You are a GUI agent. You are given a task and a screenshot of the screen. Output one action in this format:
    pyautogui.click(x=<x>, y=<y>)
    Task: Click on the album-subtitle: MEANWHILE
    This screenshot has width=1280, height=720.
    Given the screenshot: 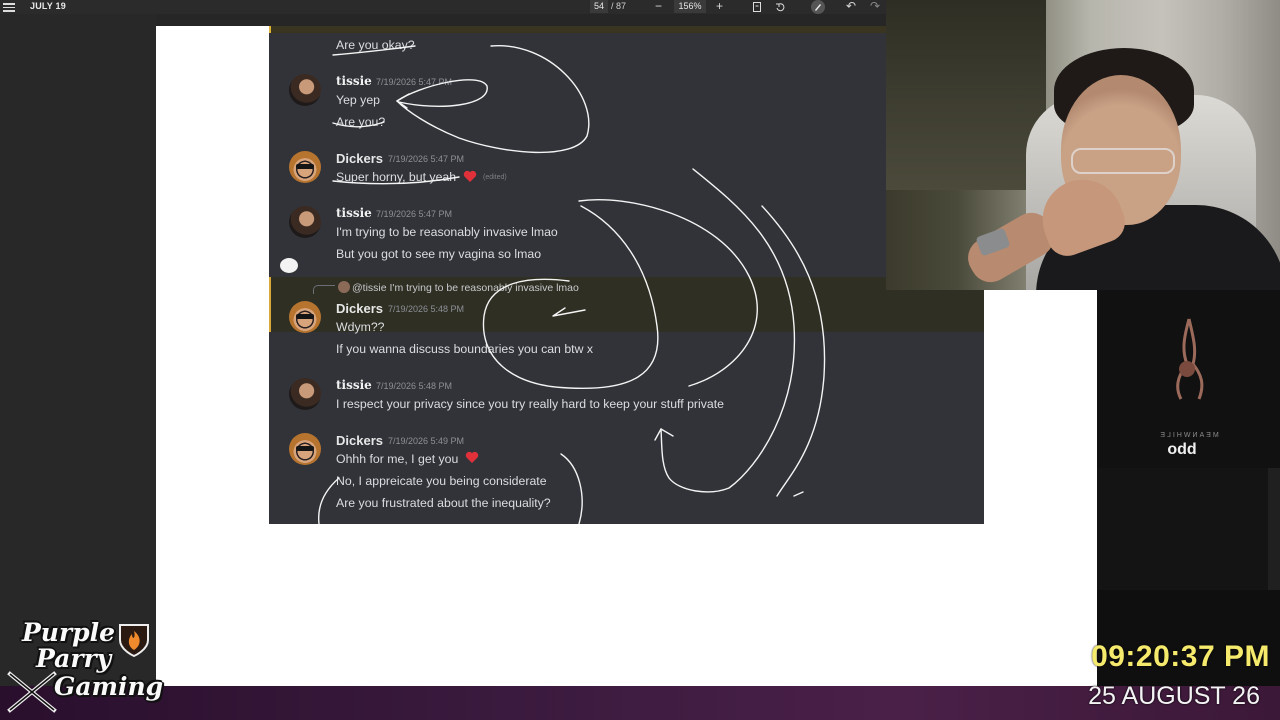 What is the action you would take?
    pyautogui.click(x=1188, y=435)
    